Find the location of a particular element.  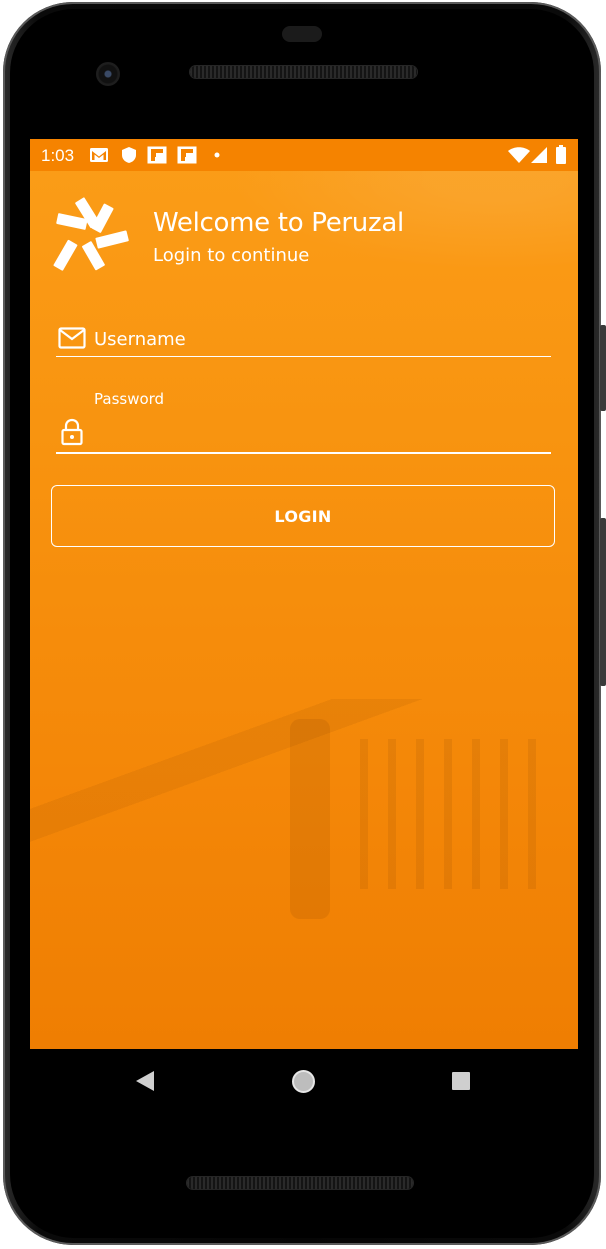

username-underline is located at coordinates (303, 356).